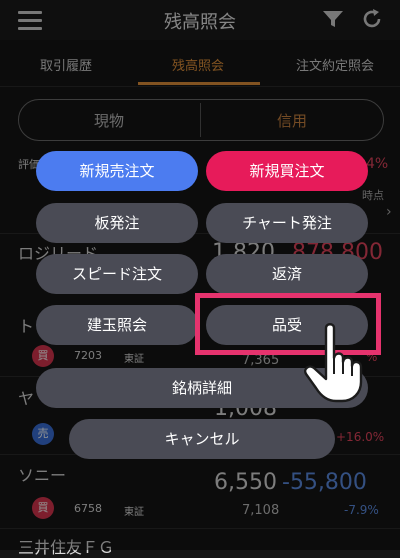 The height and width of the screenshot is (558, 400). Describe the element at coordinates (287, 171) in the screenshot. I see `new-buy-order-button: 新規買注文` at that location.